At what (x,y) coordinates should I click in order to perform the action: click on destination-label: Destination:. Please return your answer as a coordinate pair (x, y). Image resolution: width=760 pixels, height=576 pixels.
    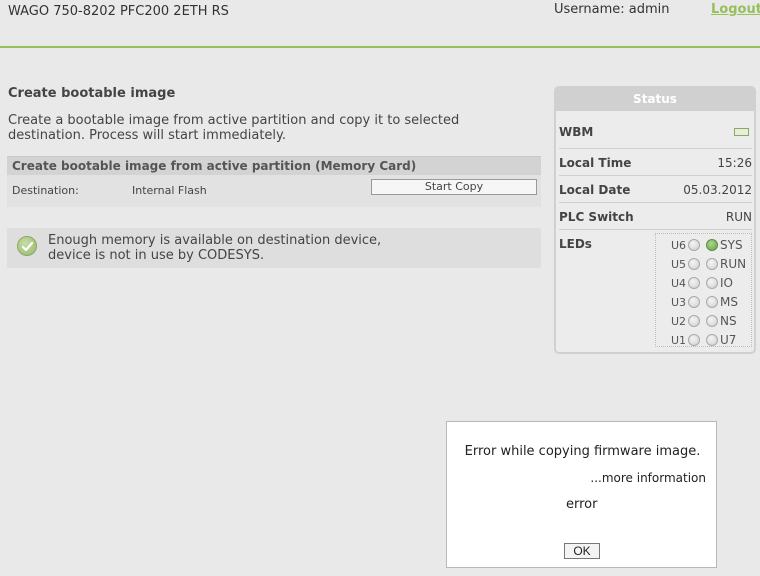
    Looking at the image, I should click on (45, 190).